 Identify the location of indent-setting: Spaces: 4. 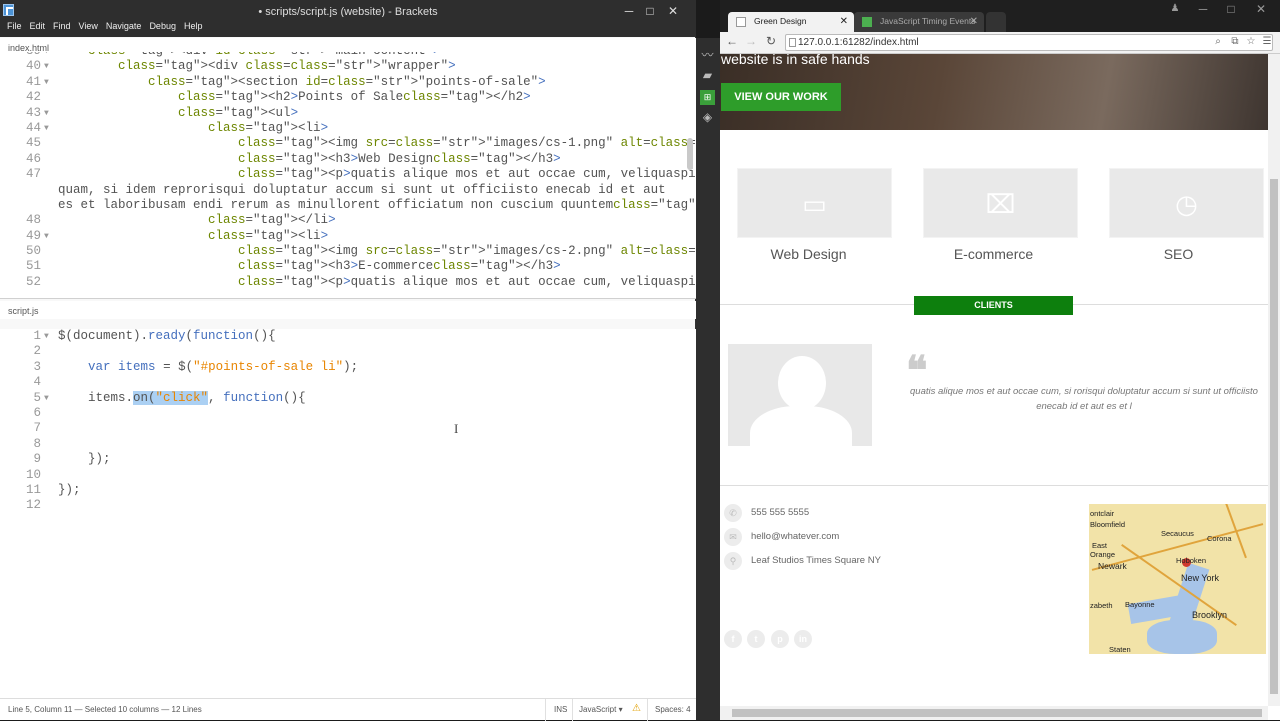
(673, 709).